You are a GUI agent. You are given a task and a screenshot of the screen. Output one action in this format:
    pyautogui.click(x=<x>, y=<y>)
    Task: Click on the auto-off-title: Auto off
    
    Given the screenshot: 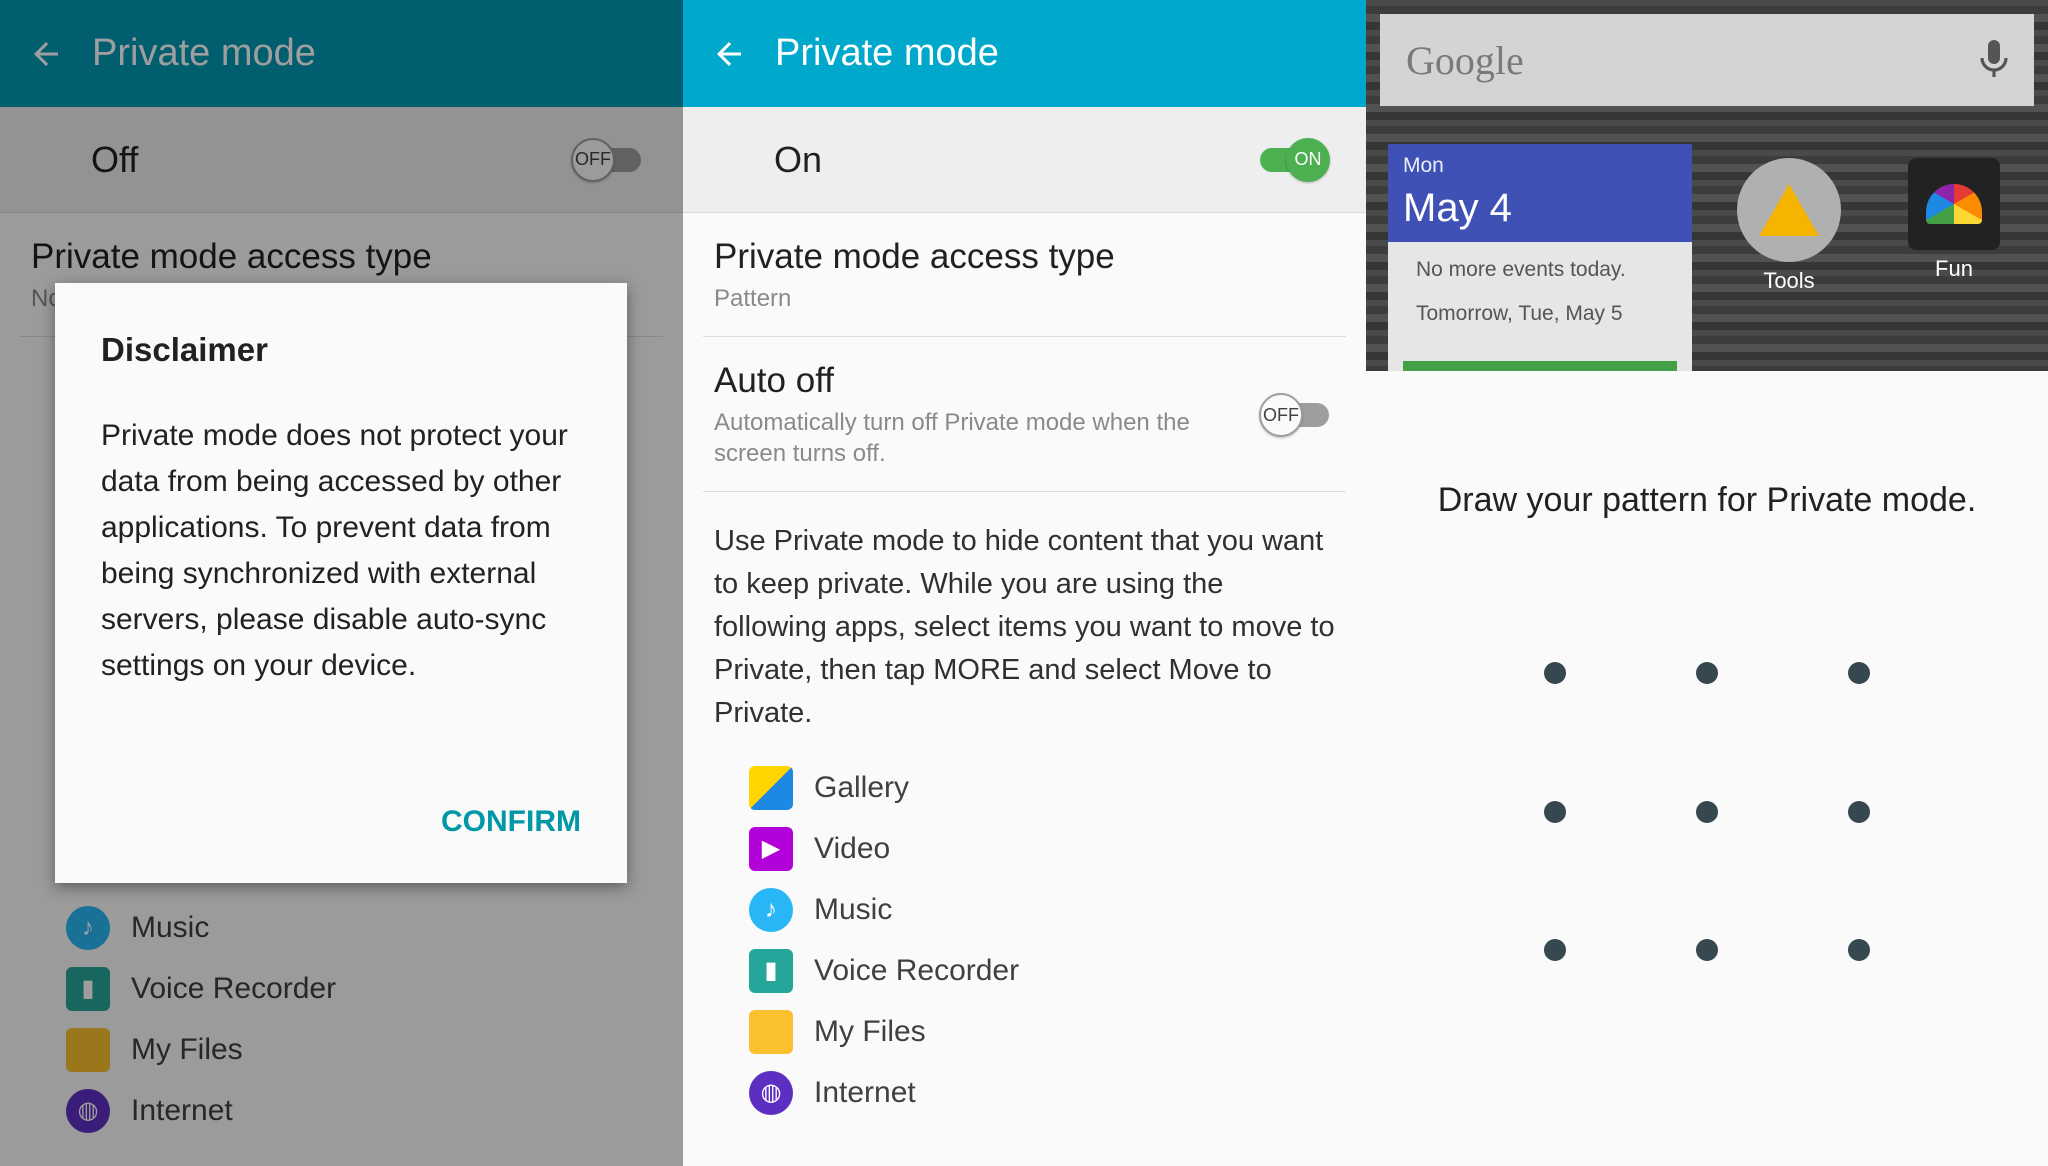 What is the action you would take?
    pyautogui.click(x=774, y=380)
    